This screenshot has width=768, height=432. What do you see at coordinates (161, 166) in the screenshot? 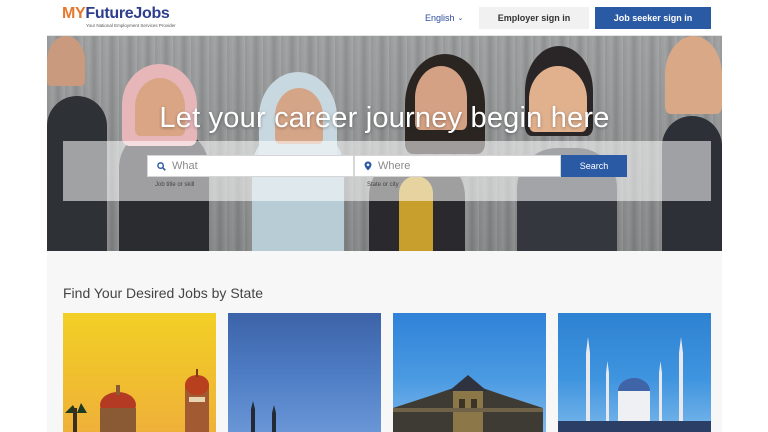
I see `search-icon` at bounding box center [161, 166].